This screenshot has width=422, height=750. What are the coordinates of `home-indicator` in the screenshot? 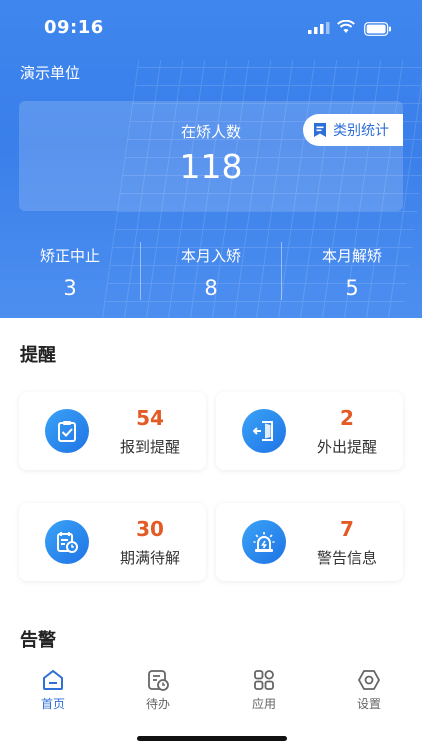 It's located at (212, 738).